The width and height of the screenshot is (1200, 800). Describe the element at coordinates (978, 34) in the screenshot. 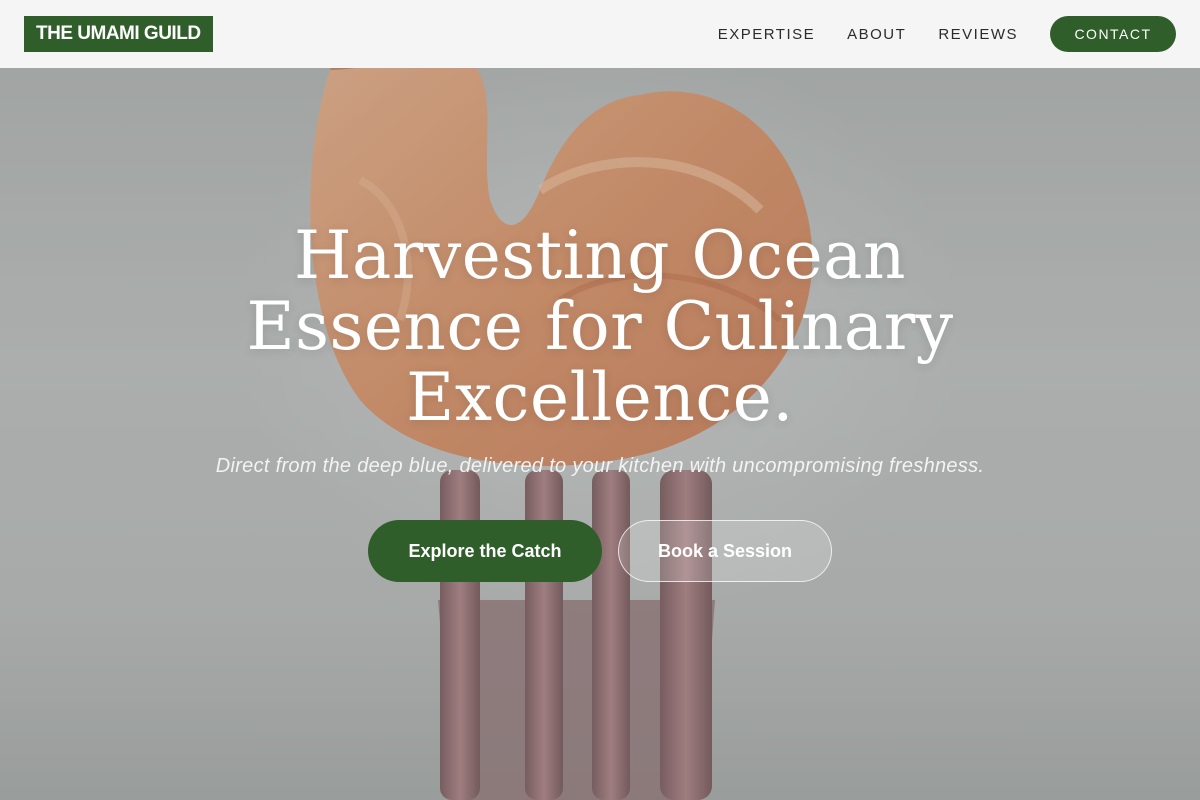

I see `nav-link-reviews: REVIEWS` at that location.